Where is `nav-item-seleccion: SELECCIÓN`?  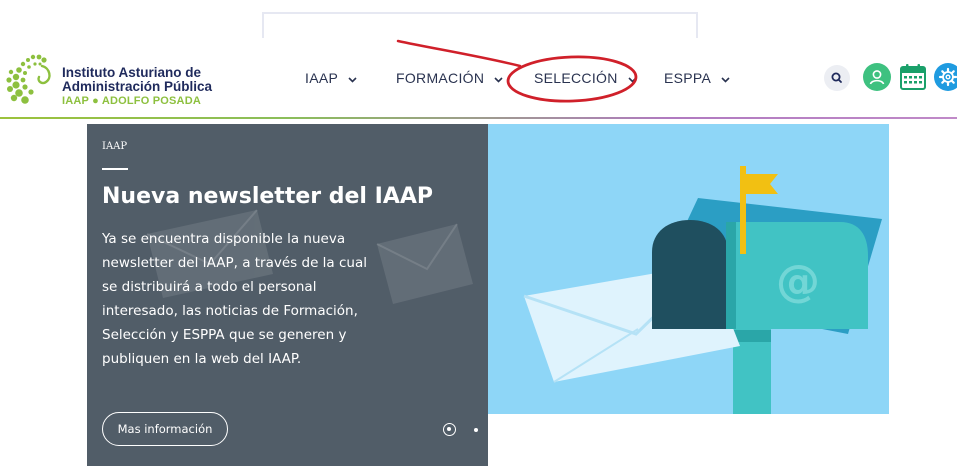 nav-item-seleccion: SELECCIÓN is located at coordinates (585, 78).